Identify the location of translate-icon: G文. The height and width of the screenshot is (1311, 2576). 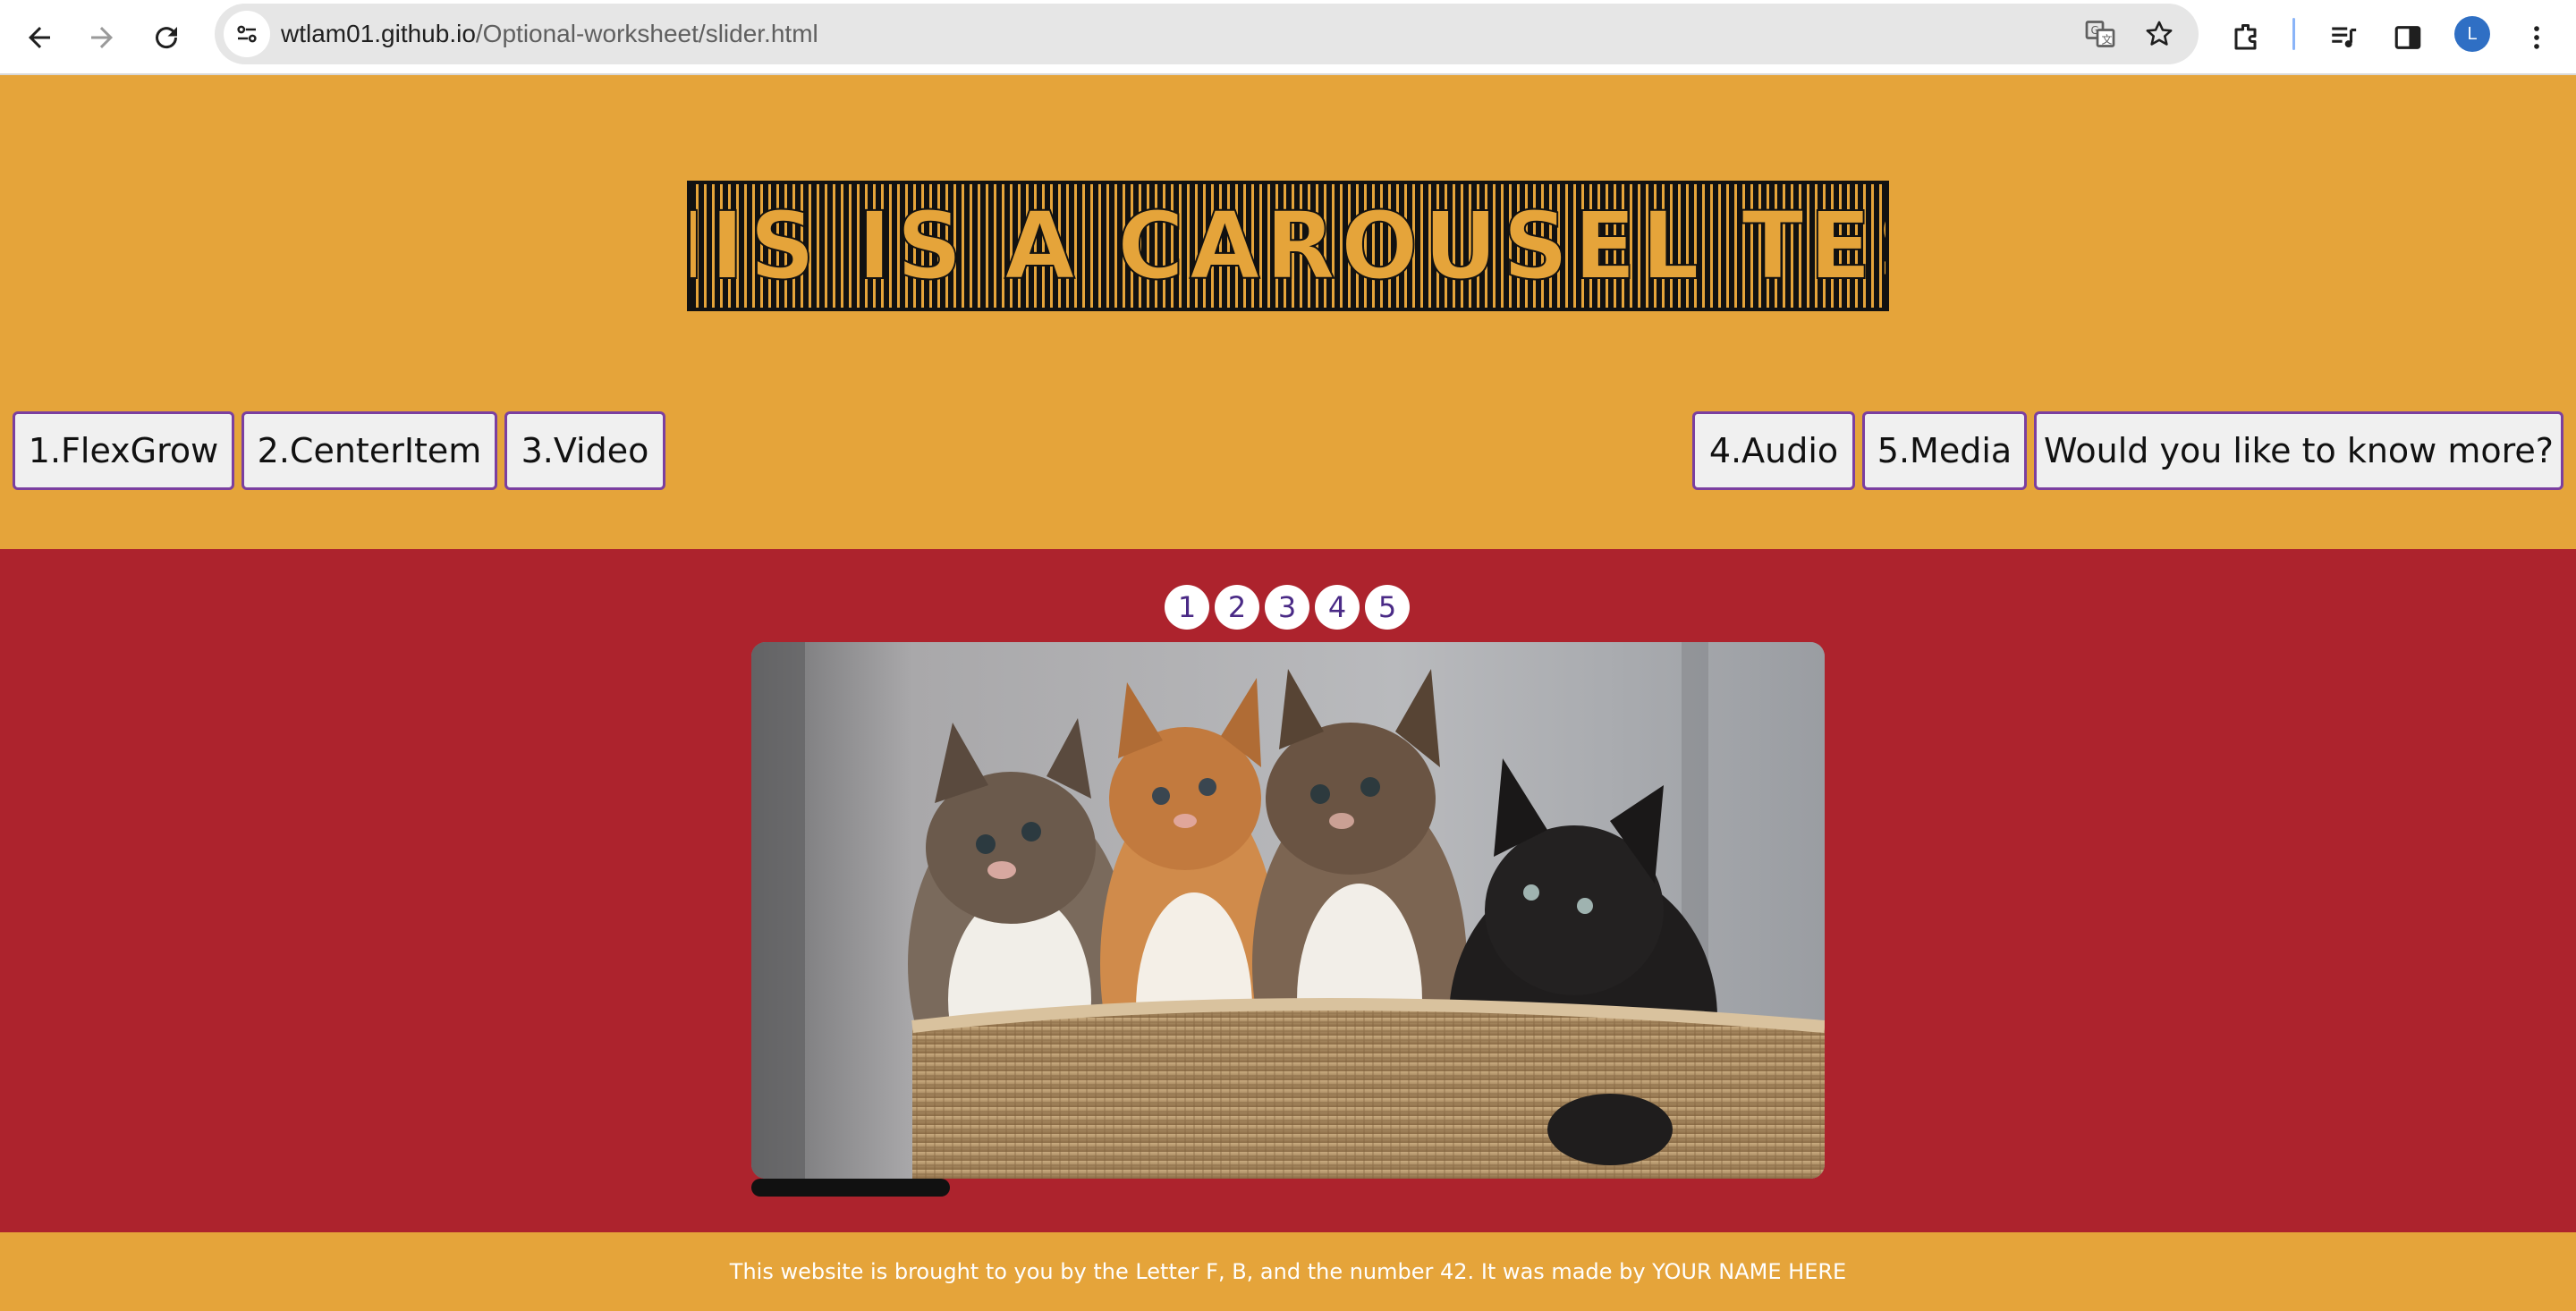
(2100, 34).